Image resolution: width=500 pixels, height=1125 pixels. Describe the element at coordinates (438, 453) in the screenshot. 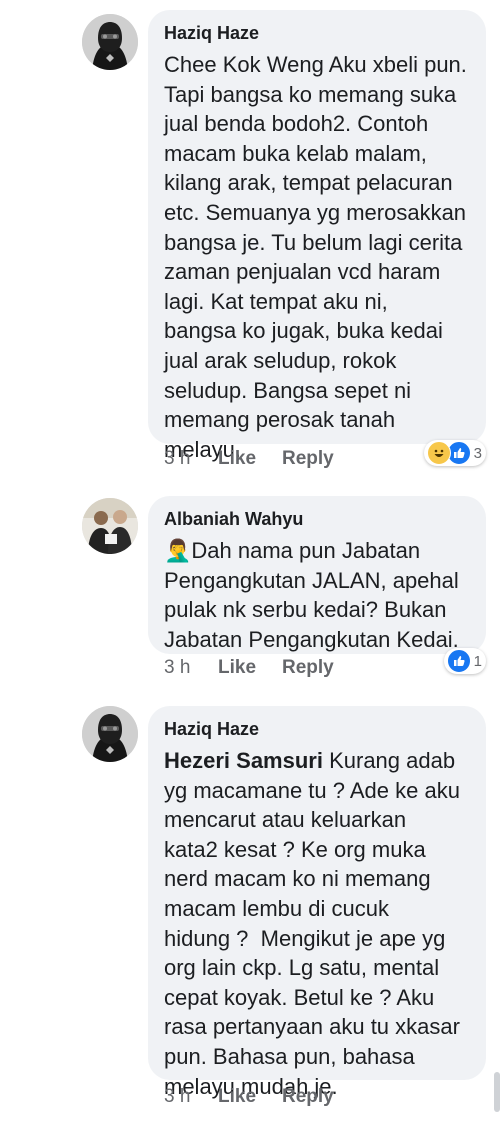

I see `haha-icon` at that location.